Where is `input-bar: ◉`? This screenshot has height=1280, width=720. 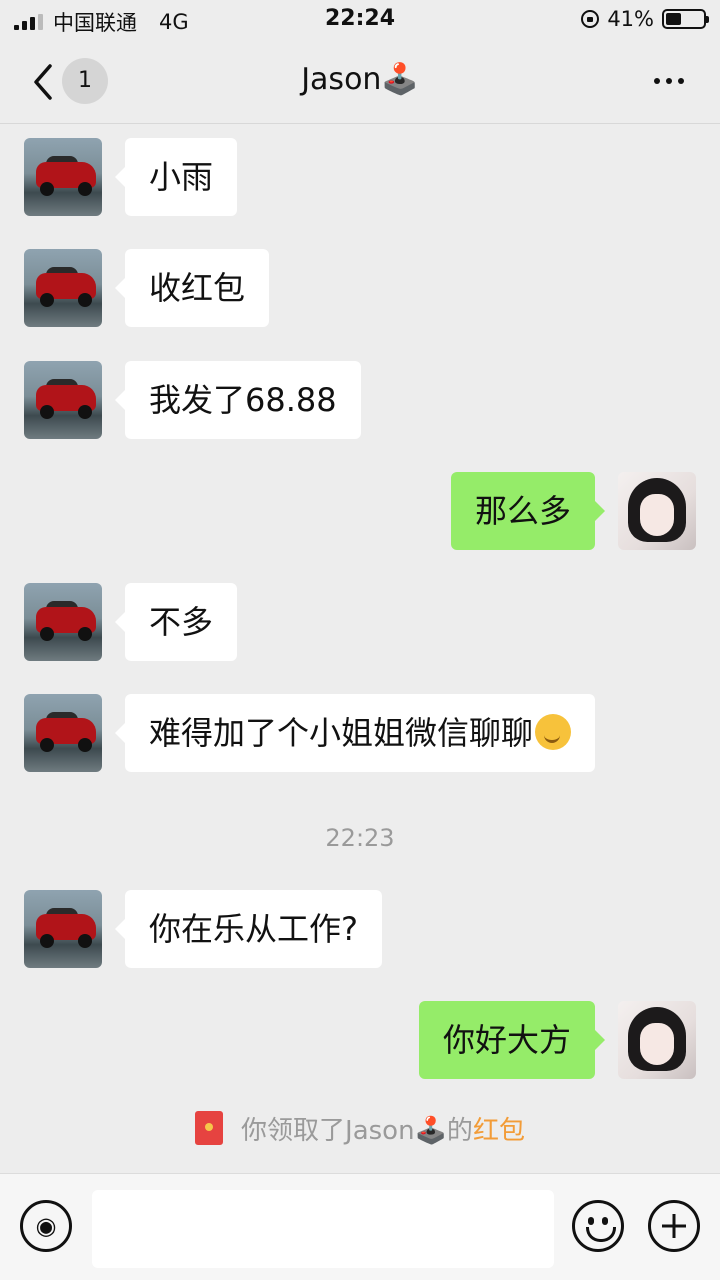
input-bar: ◉ is located at coordinates (360, 1226).